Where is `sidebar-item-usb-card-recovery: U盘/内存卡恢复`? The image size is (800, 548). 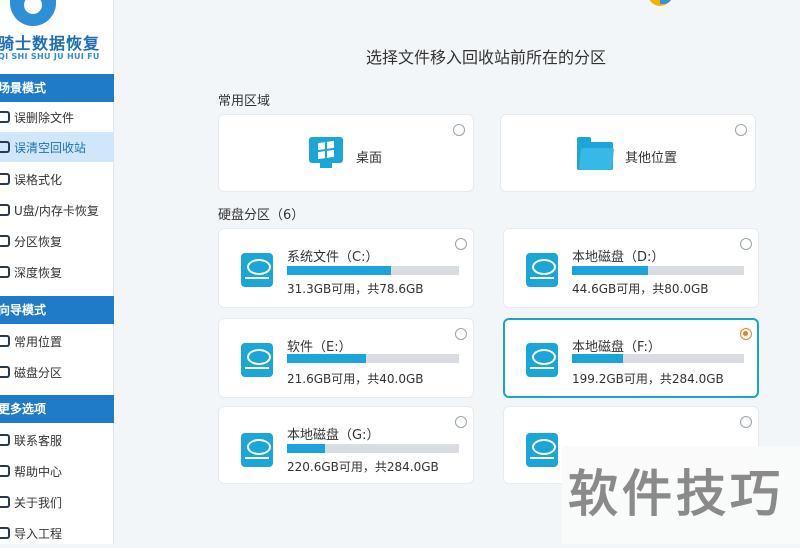
sidebar-item-usb-card-recovery: U盘/内存卡恢复 is located at coordinates (57, 210).